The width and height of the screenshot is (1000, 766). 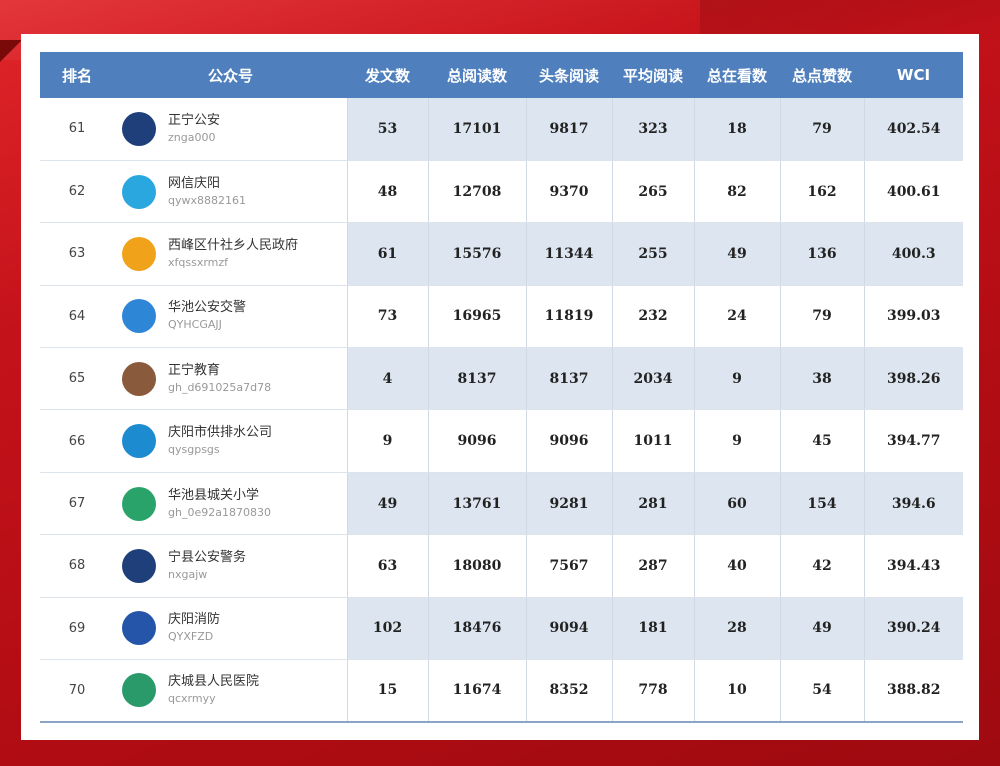 I want to click on account-id: xfqssxrmzf, so click(x=198, y=262).